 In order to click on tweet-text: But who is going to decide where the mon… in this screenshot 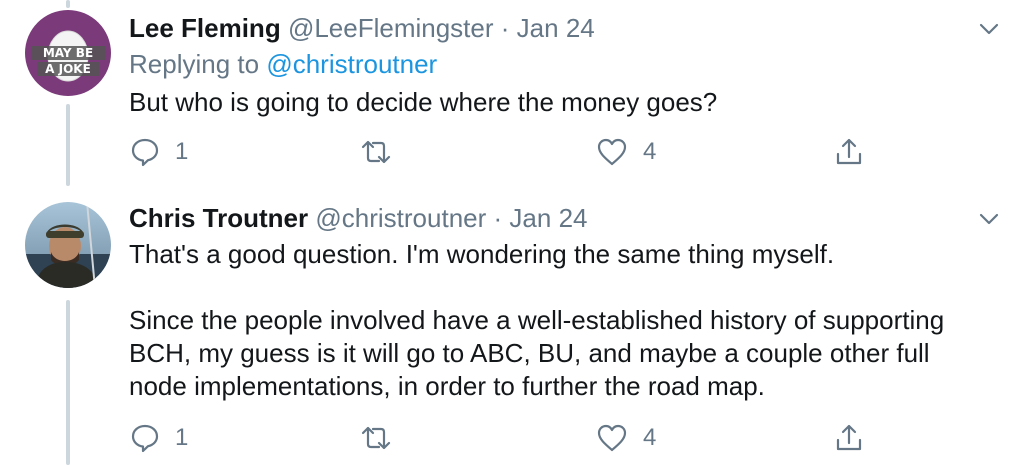, I will do `click(423, 102)`.